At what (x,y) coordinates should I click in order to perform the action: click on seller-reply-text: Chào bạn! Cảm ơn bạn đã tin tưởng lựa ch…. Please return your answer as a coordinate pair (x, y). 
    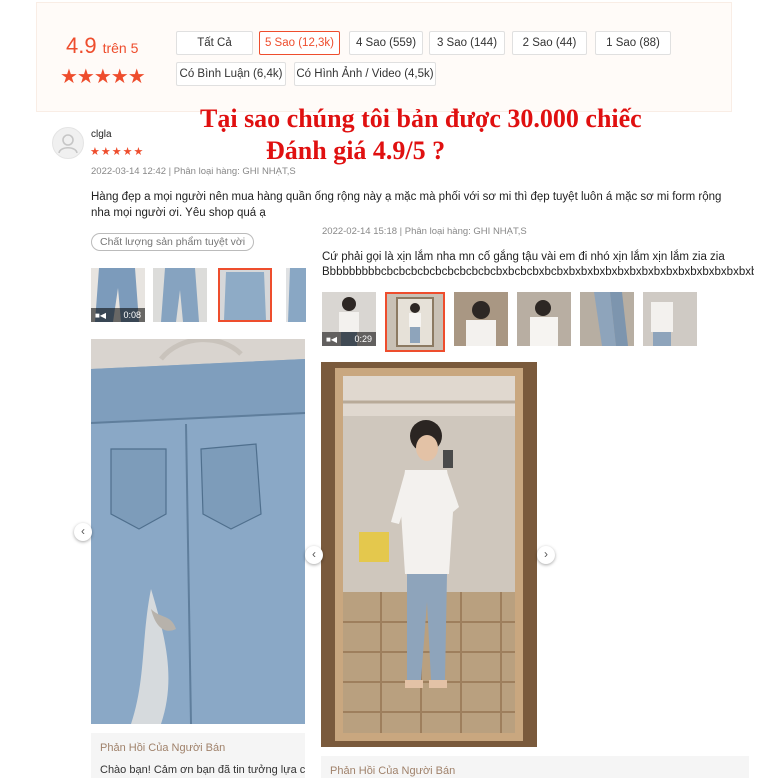
    Looking at the image, I should click on (202, 770).